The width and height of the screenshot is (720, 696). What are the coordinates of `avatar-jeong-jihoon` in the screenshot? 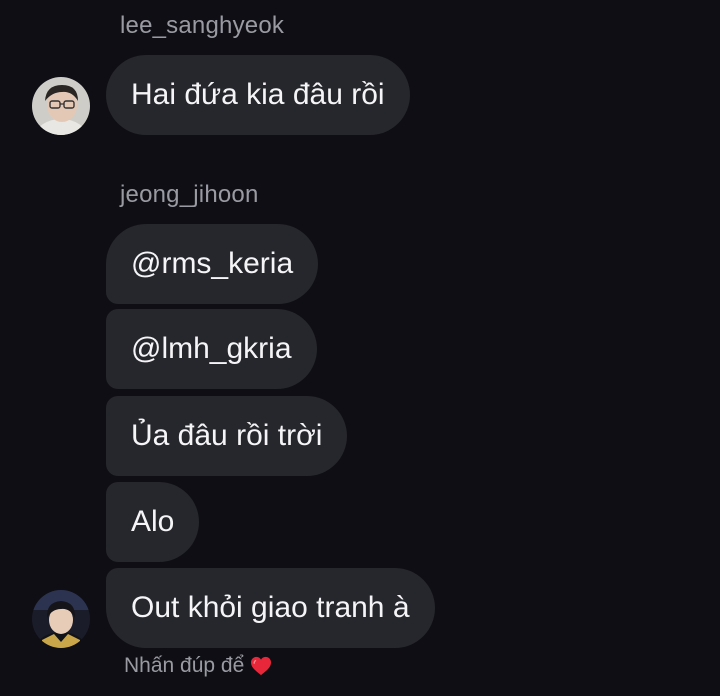 It's located at (61, 619).